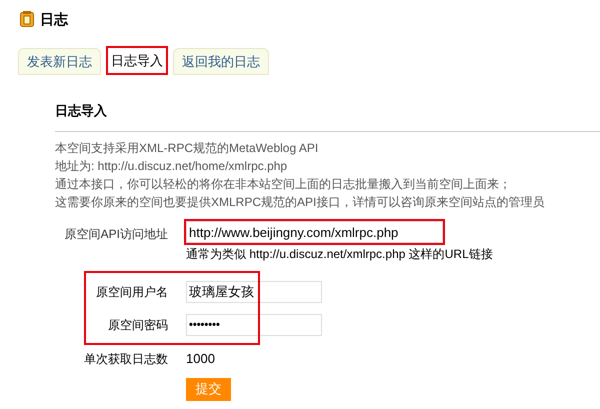 The image size is (600, 409). I want to click on intro-text: 这需要你原来的空间也要提供XMLRPC规范的API接口，详情可以咨询原来空间站点的管理员, so click(300, 202).